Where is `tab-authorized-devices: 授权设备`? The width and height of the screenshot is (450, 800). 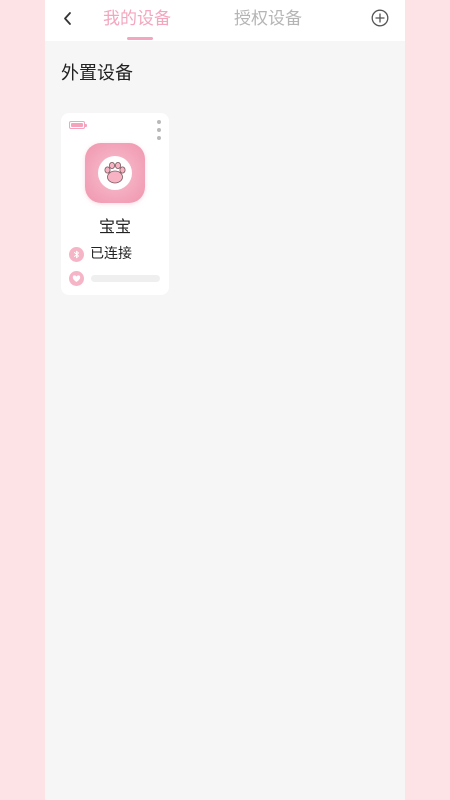
tab-authorized-devices: 授权设备 is located at coordinates (268, 19).